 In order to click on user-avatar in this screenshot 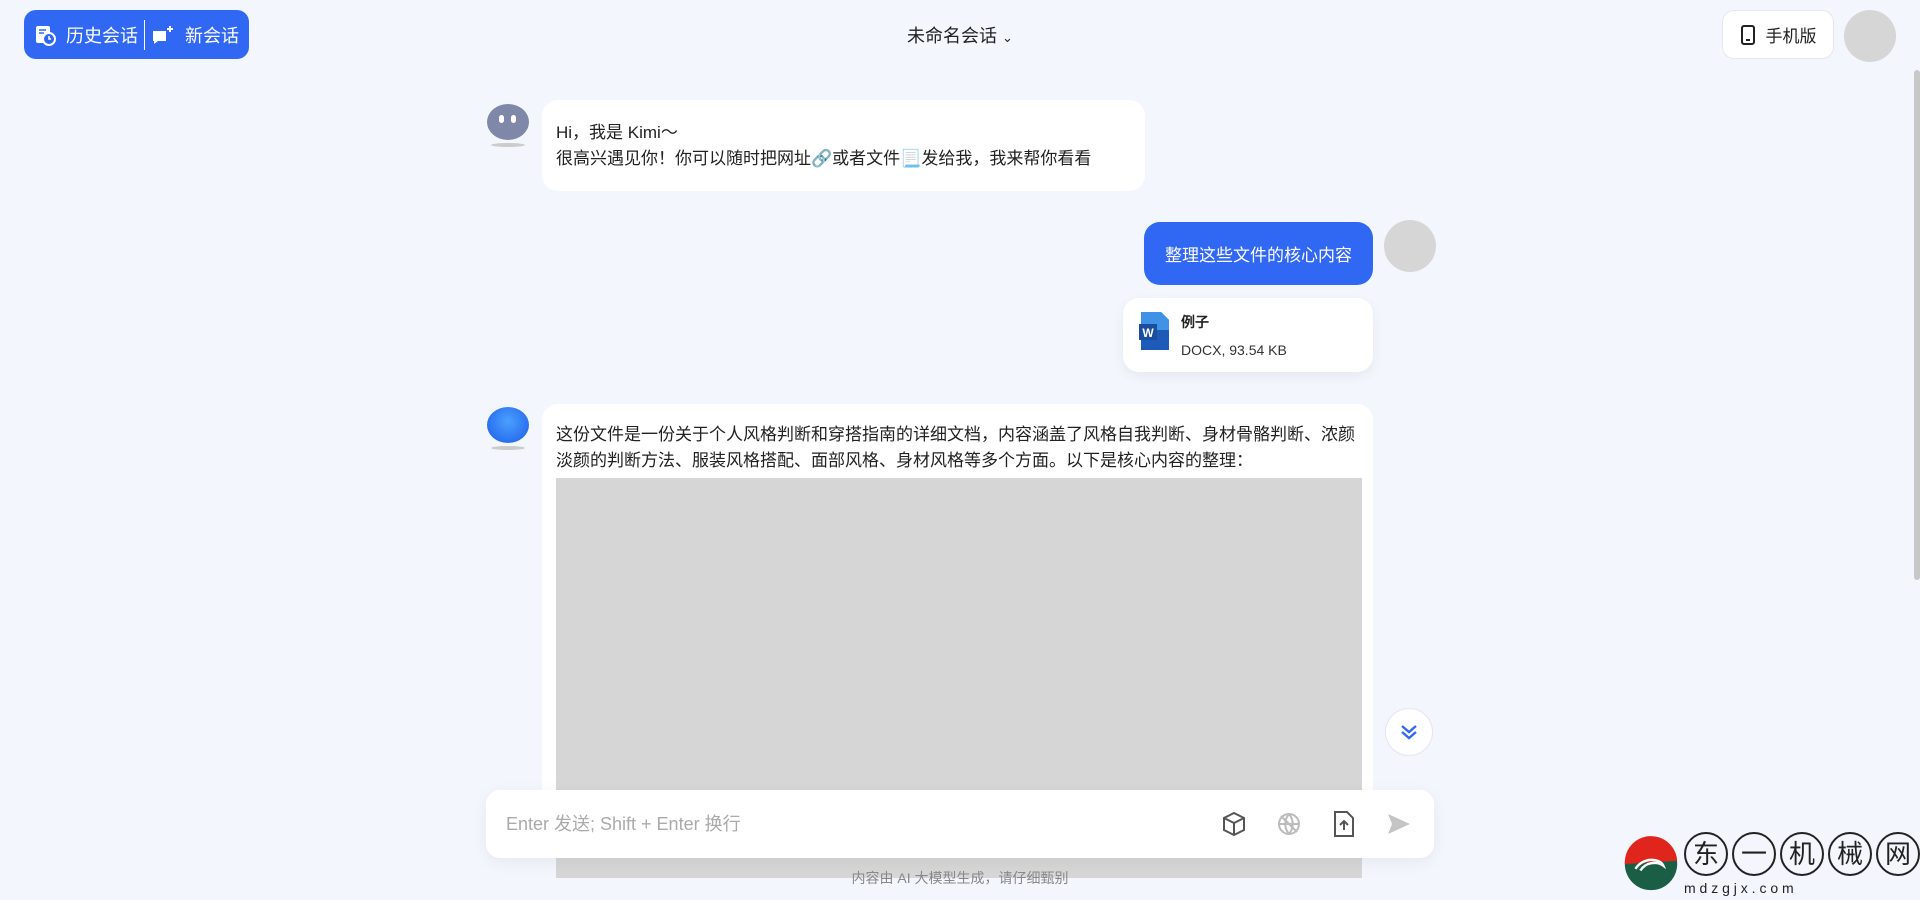, I will do `click(1870, 36)`.